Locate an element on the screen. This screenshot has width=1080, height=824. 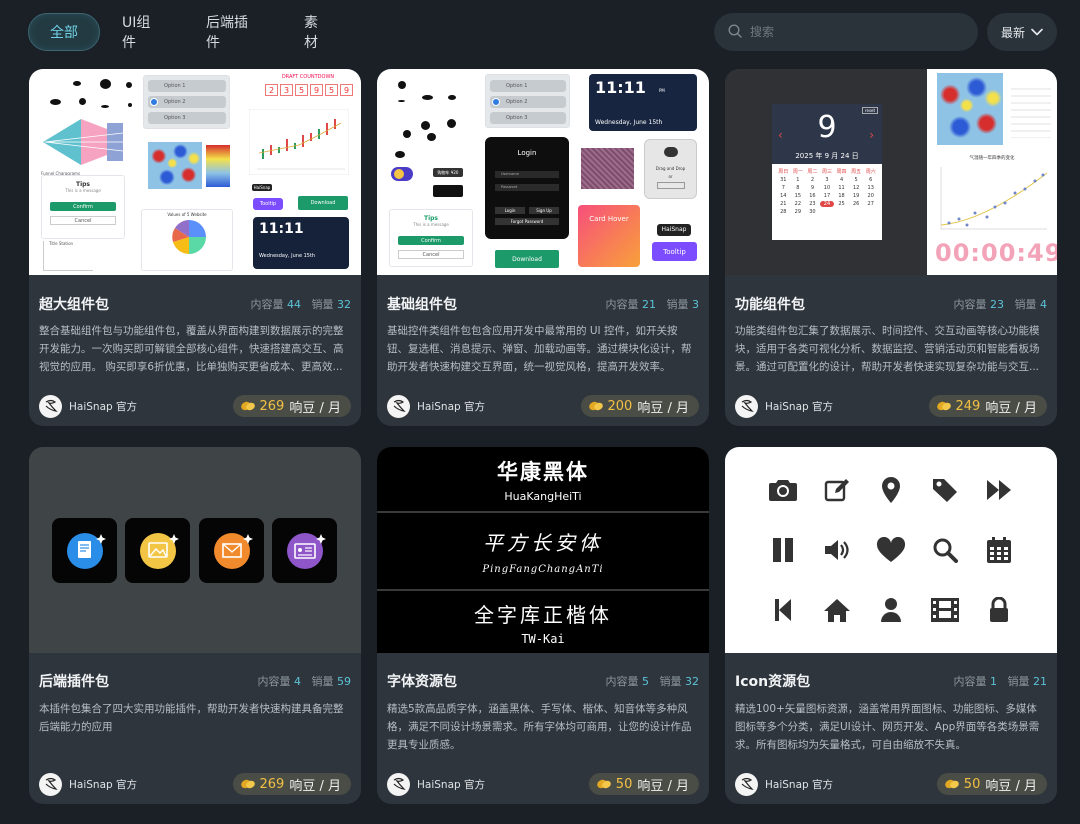
calendar-weekday: 周四 is located at coordinates (841, 172).